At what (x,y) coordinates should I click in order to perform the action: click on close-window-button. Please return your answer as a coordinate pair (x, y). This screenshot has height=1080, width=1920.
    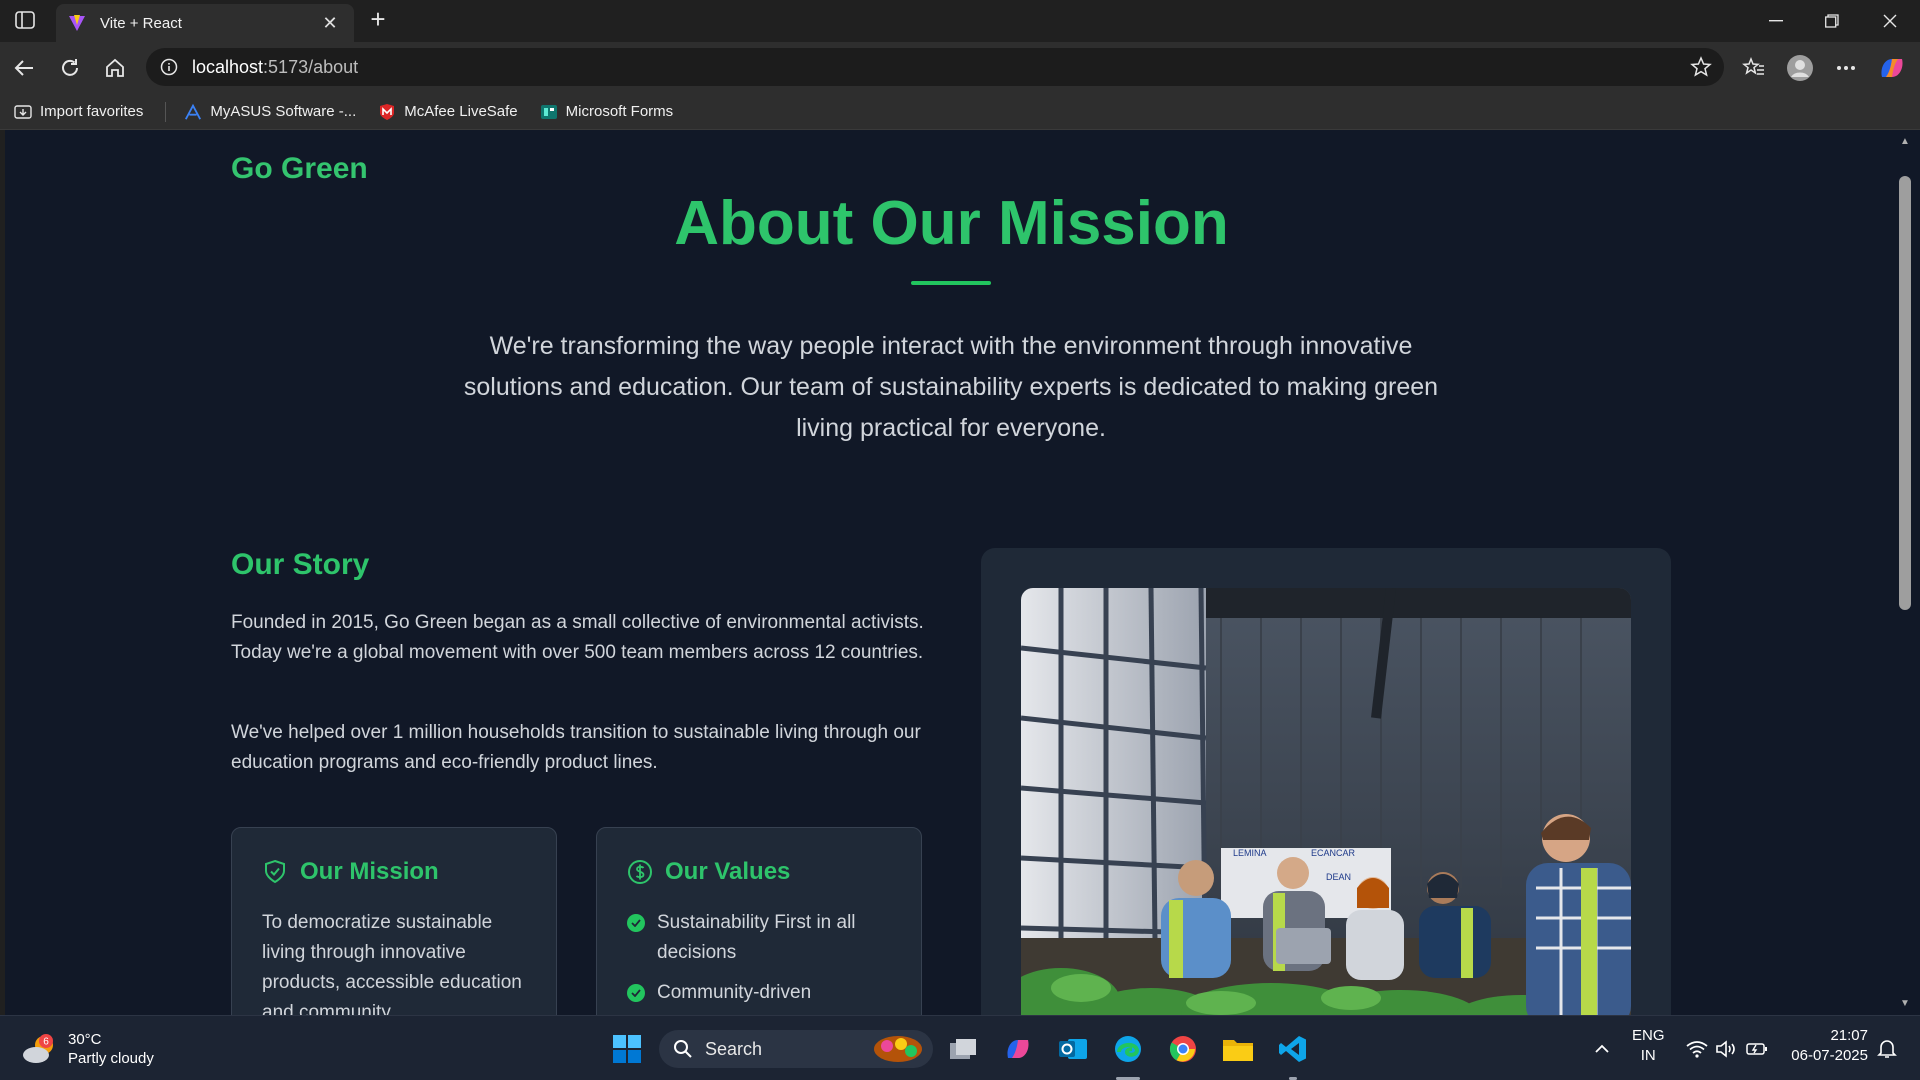
    Looking at the image, I should click on (1890, 21).